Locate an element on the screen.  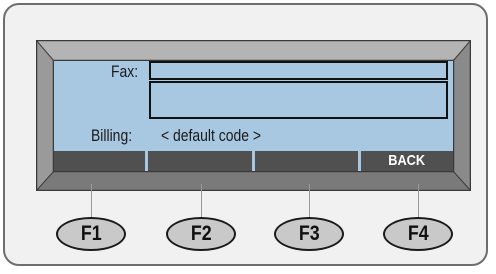
softkey-back-label: BACK is located at coordinates (407, 160).